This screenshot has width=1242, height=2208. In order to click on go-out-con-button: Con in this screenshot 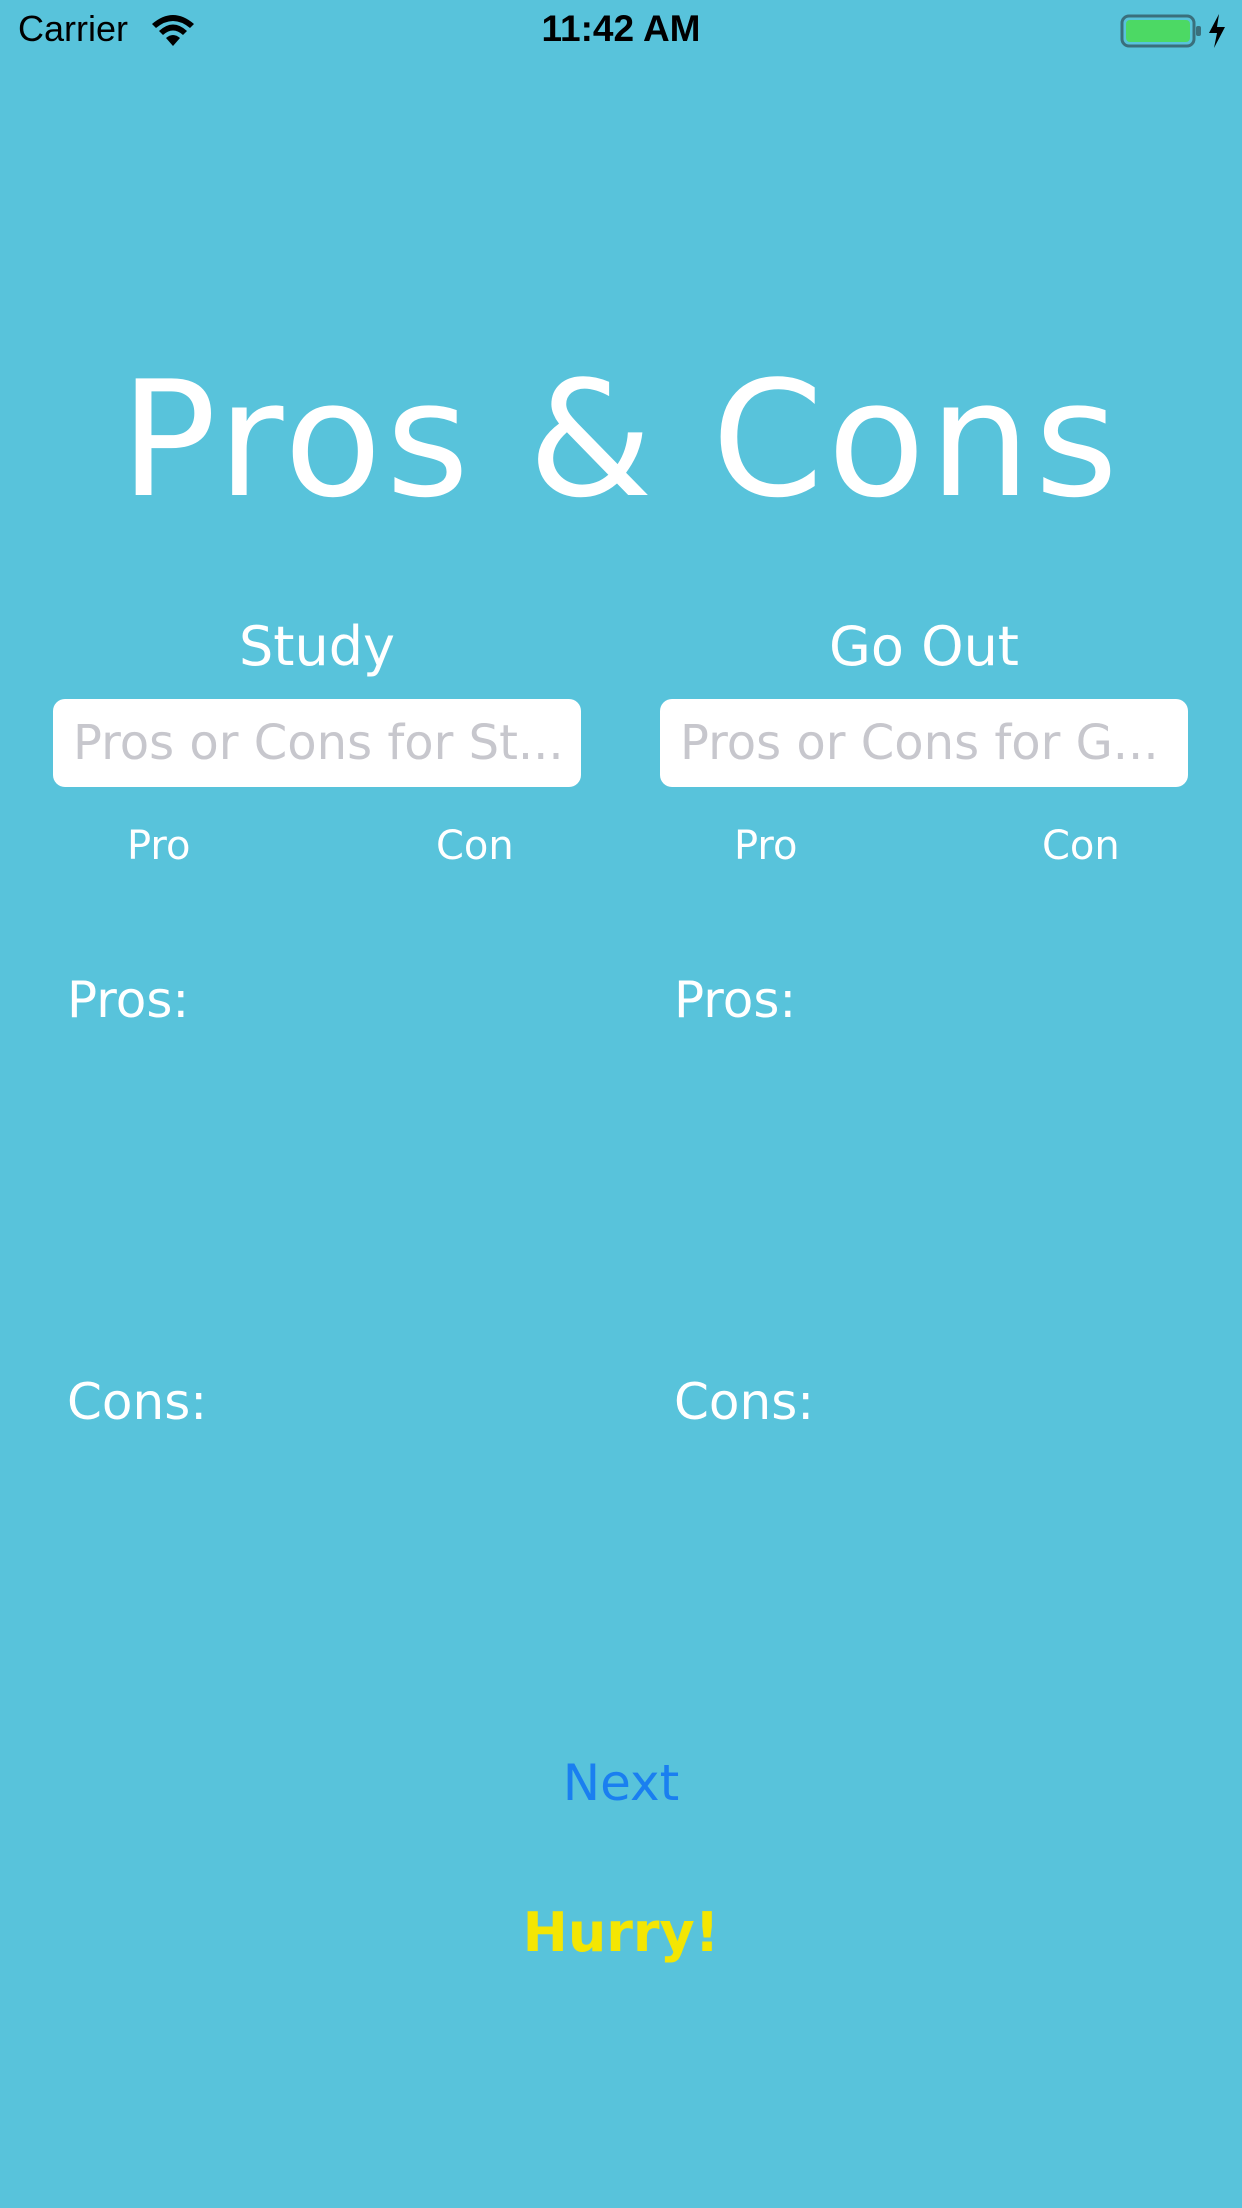, I will do `click(1081, 846)`.